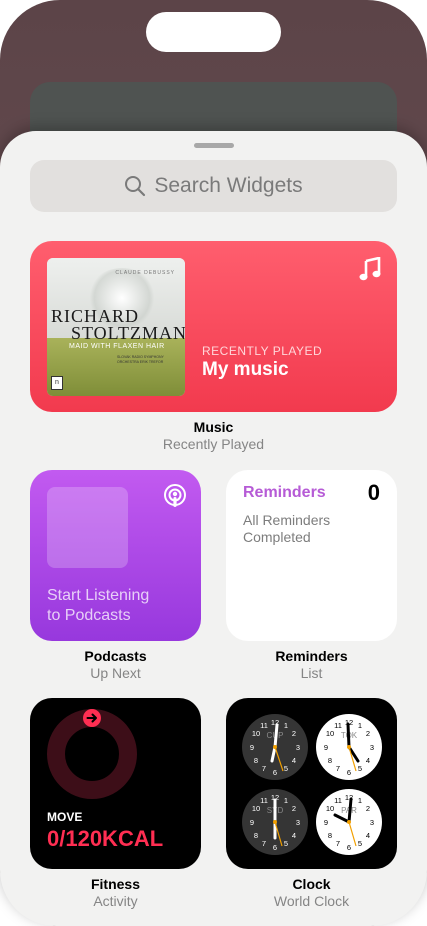 The width and height of the screenshot is (427, 926). What do you see at coordinates (57, 383) in the screenshot?
I see `label-logo: n` at bounding box center [57, 383].